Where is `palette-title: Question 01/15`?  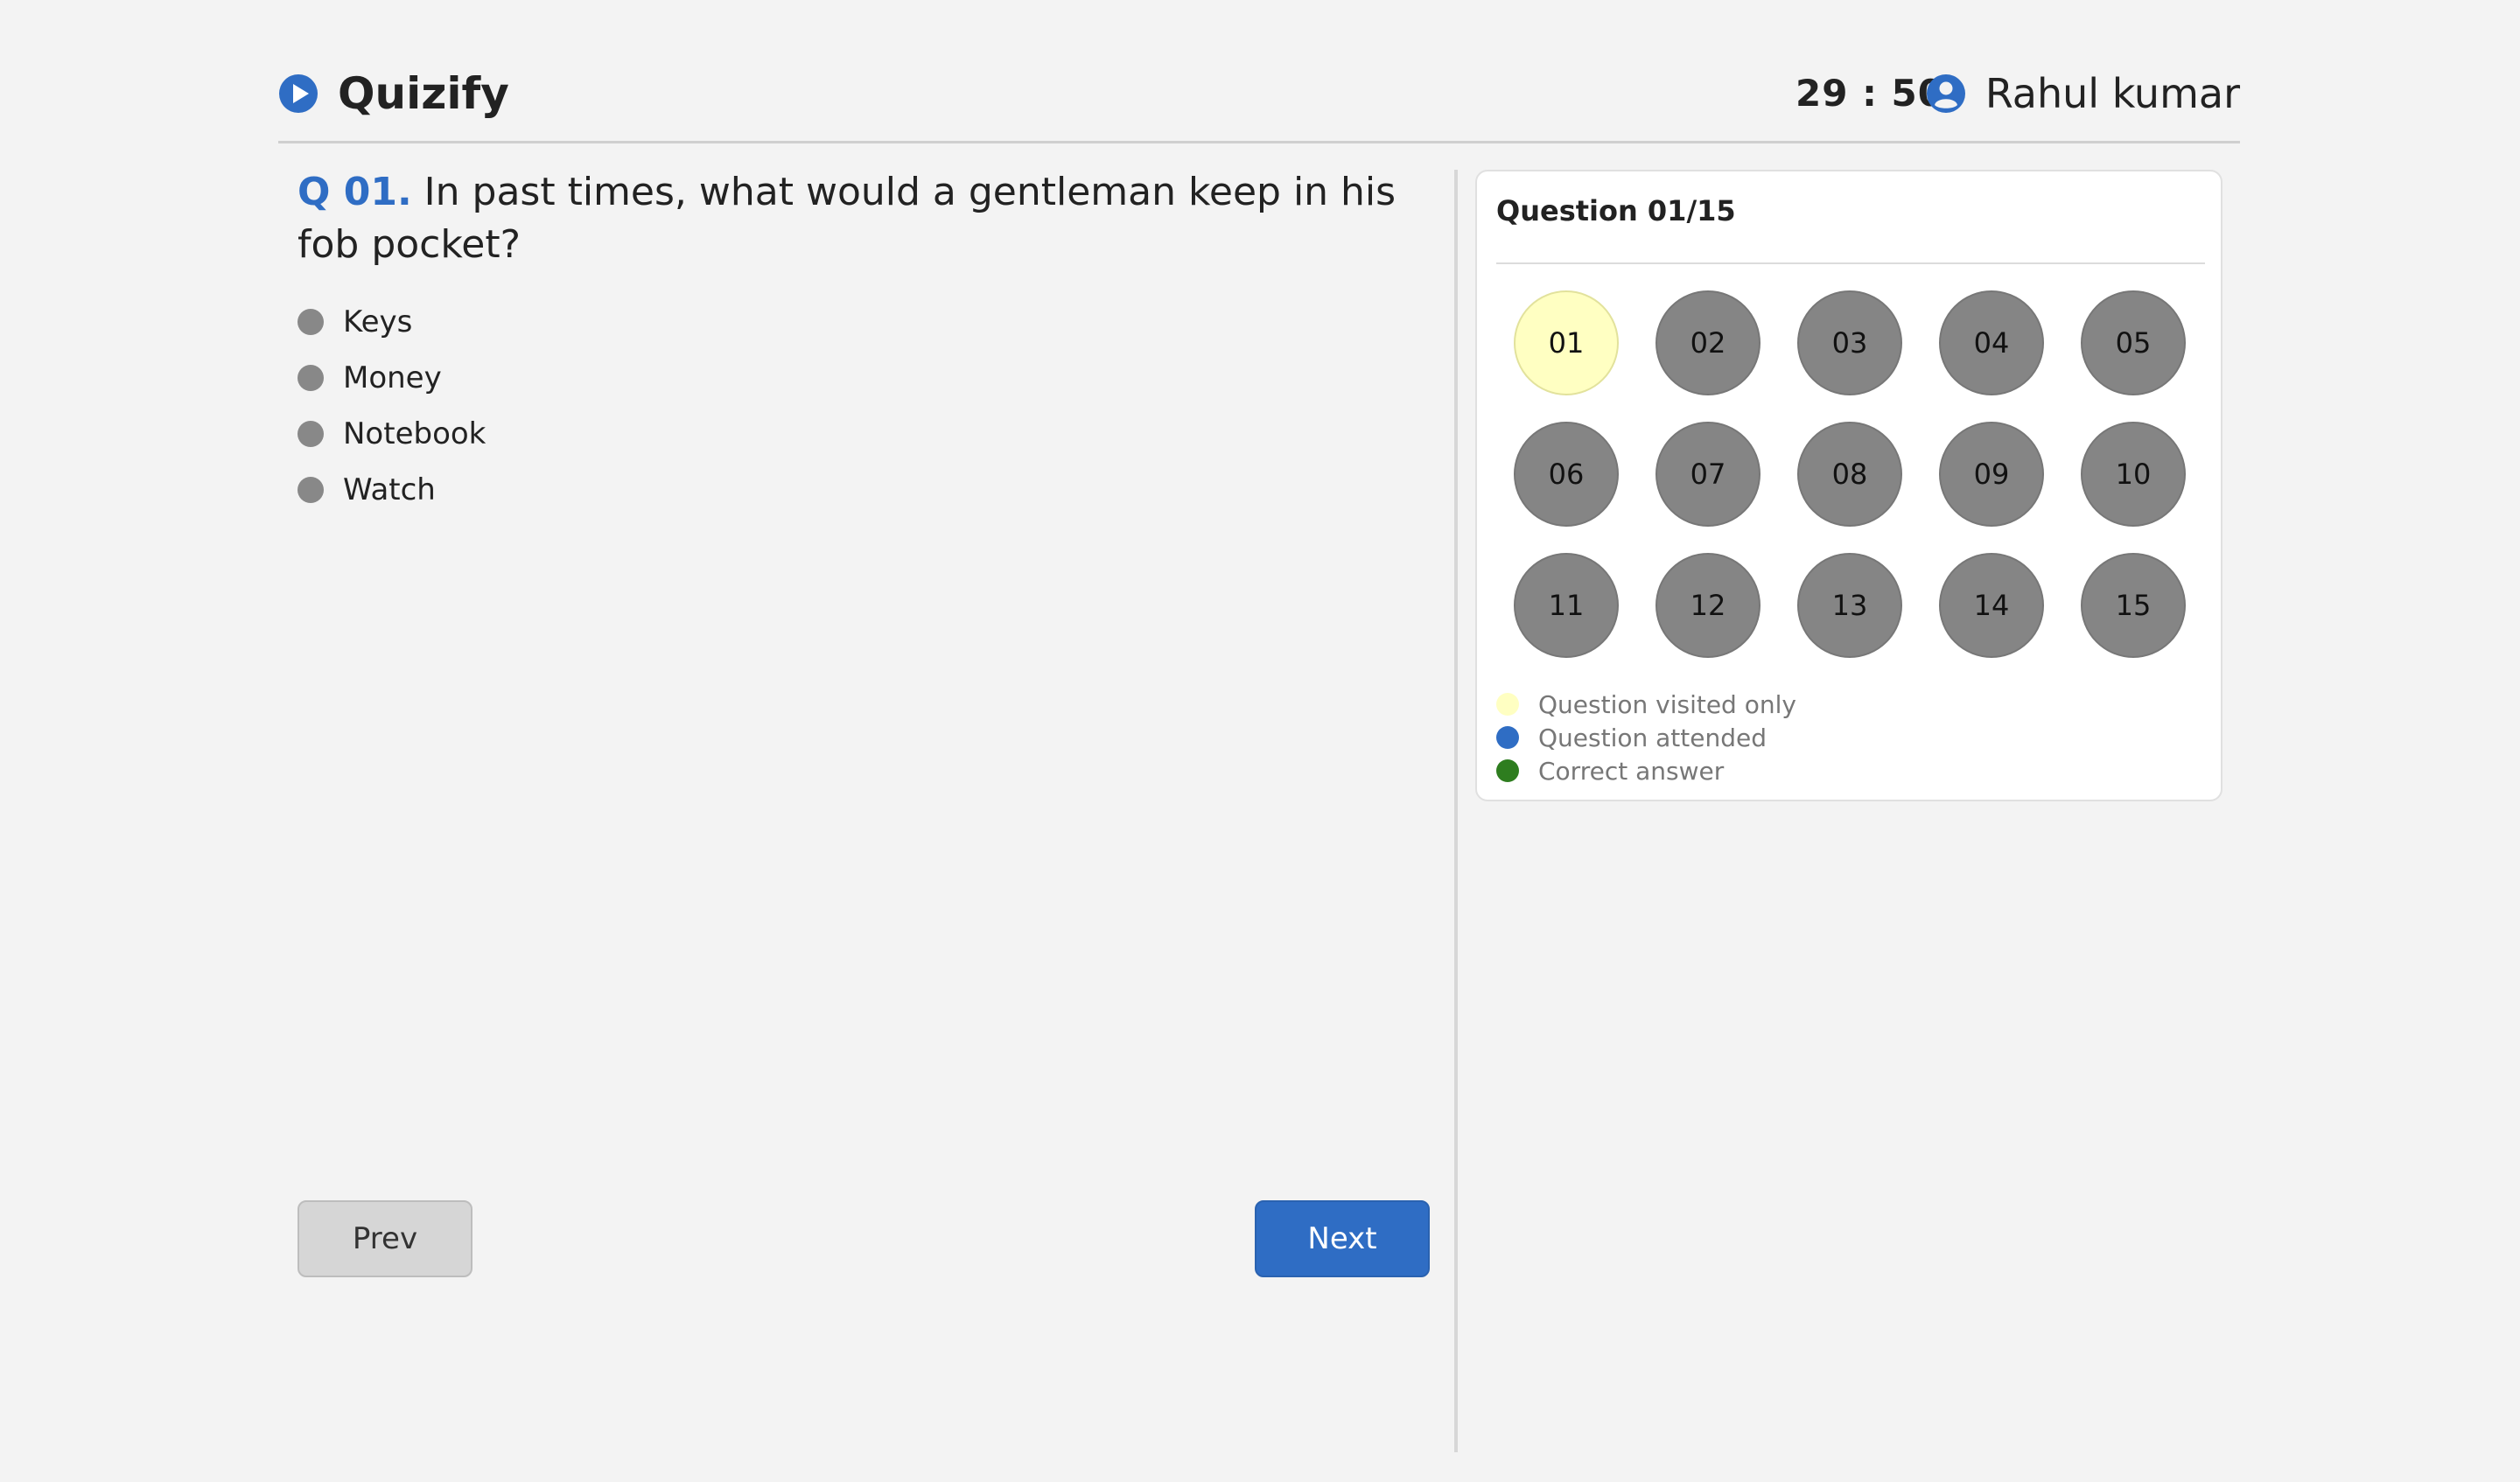
palette-title: Question 01/15 is located at coordinates (1616, 210).